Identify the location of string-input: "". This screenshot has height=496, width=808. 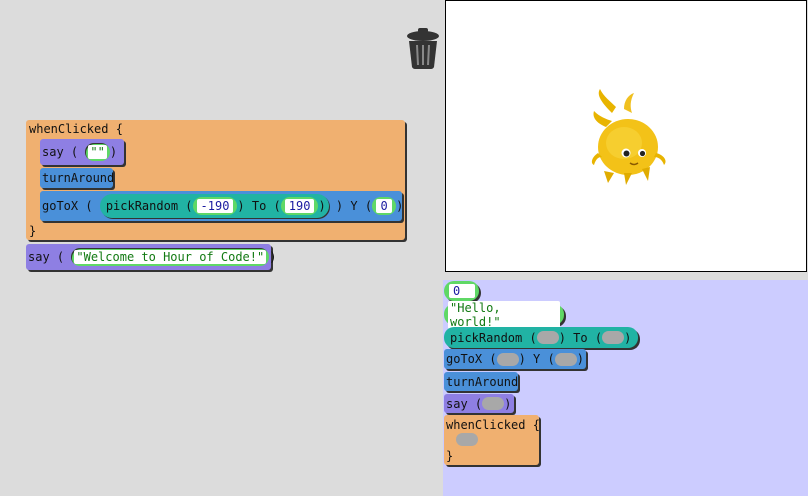
(97, 152).